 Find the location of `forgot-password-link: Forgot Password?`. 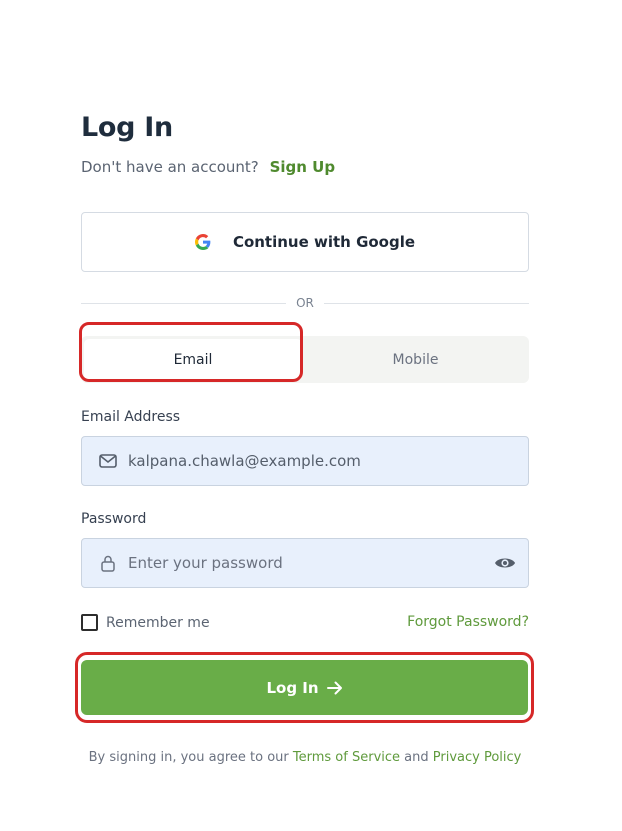

forgot-password-link: Forgot Password? is located at coordinates (468, 622).